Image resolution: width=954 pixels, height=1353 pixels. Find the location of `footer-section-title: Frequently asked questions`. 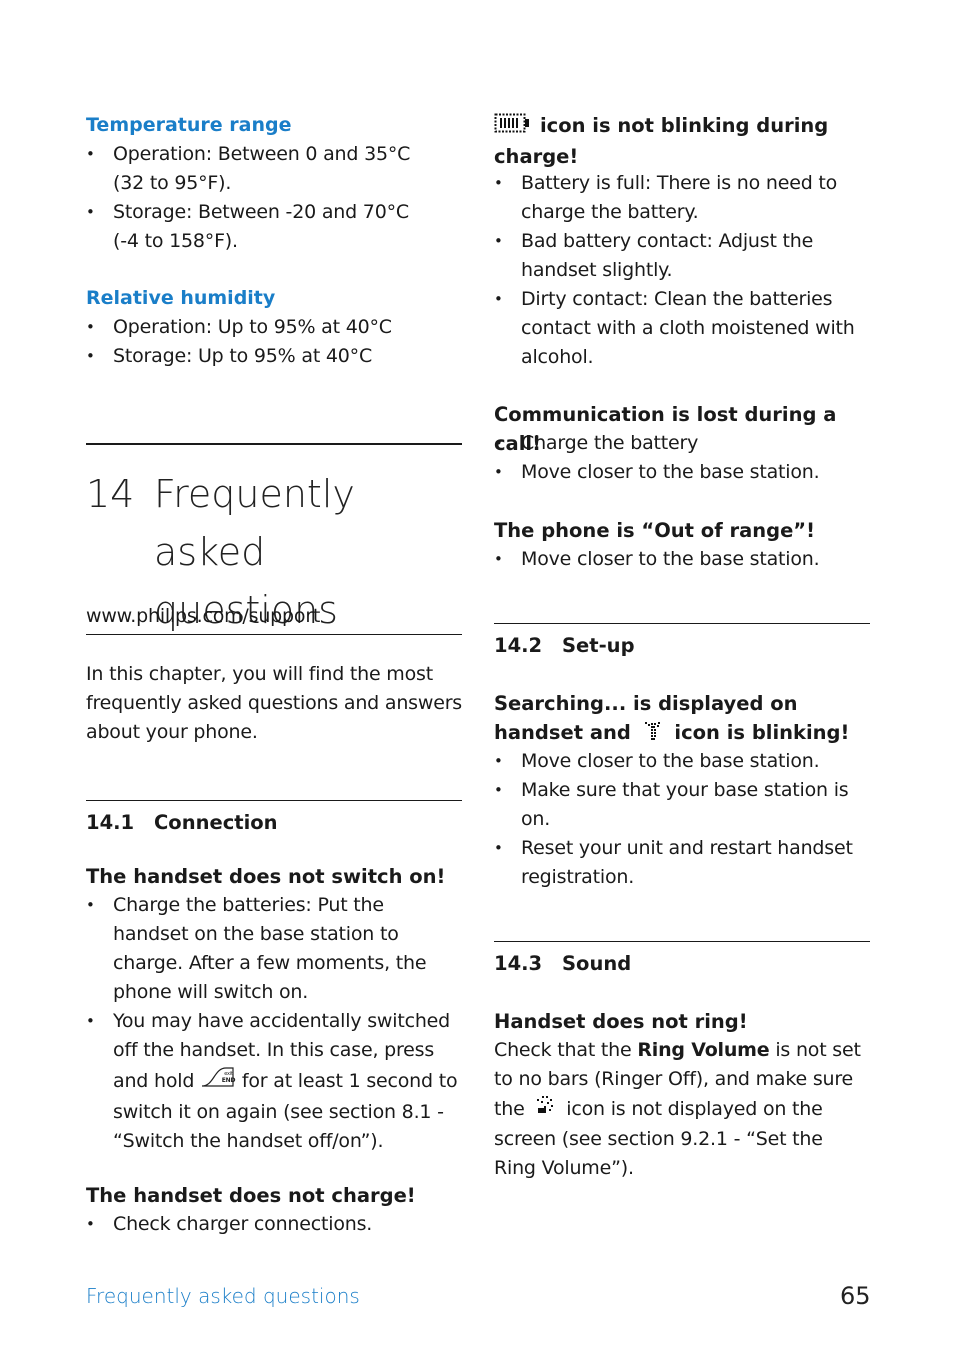

footer-section-title: Frequently asked questions is located at coordinates (223, 1296).